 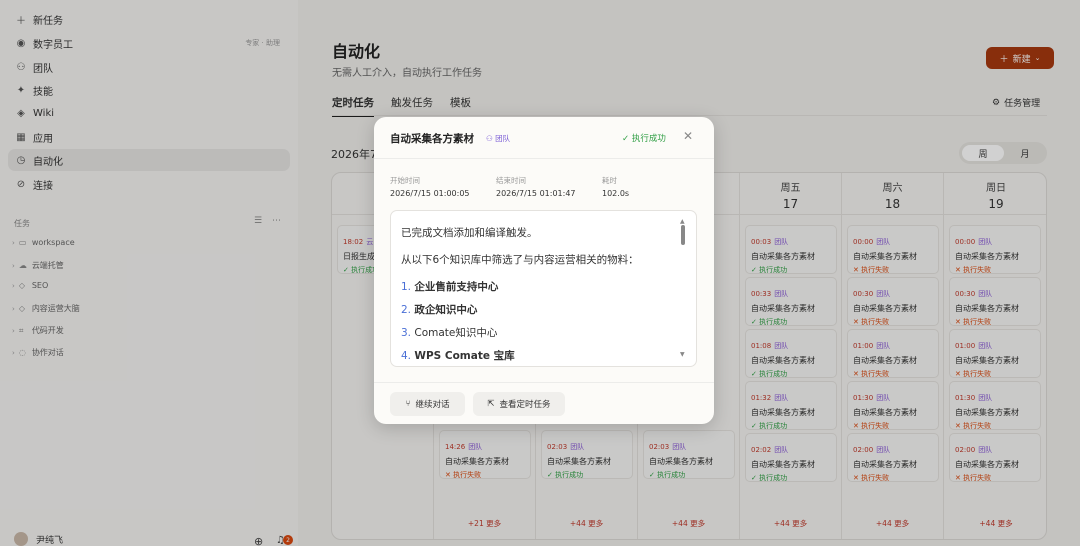 I want to click on list-item: 1. 企业售前支持中心, so click(x=450, y=287).